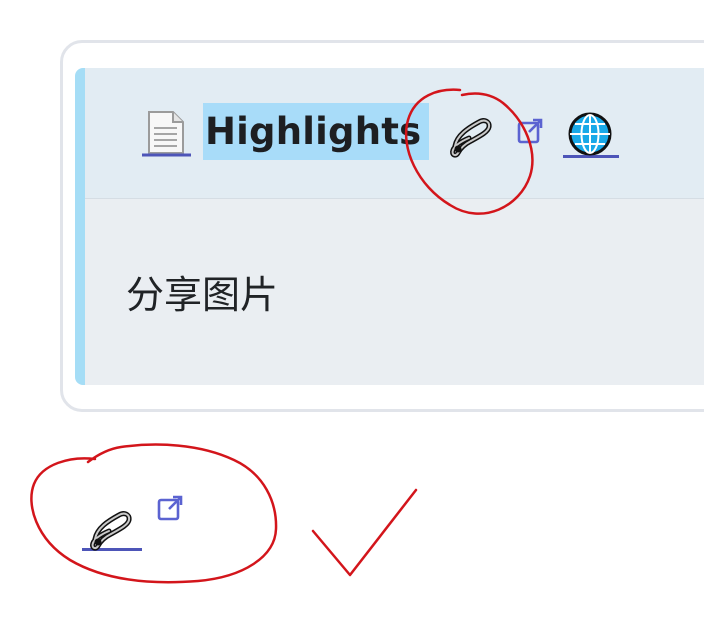  I want to click on red-circle-annotation-bottom, so click(154, 513).